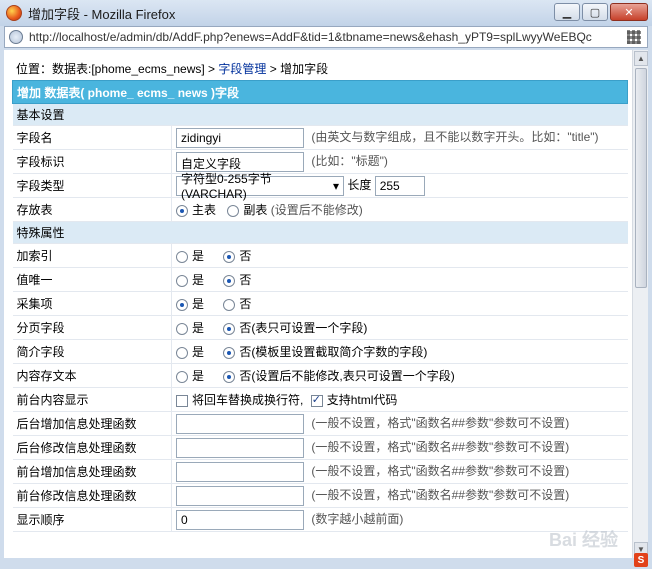 This screenshot has height=569, width=652. Describe the element at coordinates (440, 494) in the screenshot. I see `fg-edit-func-hint: (一般不设置，格式"函数名##参数"参数可不设置)` at that location.